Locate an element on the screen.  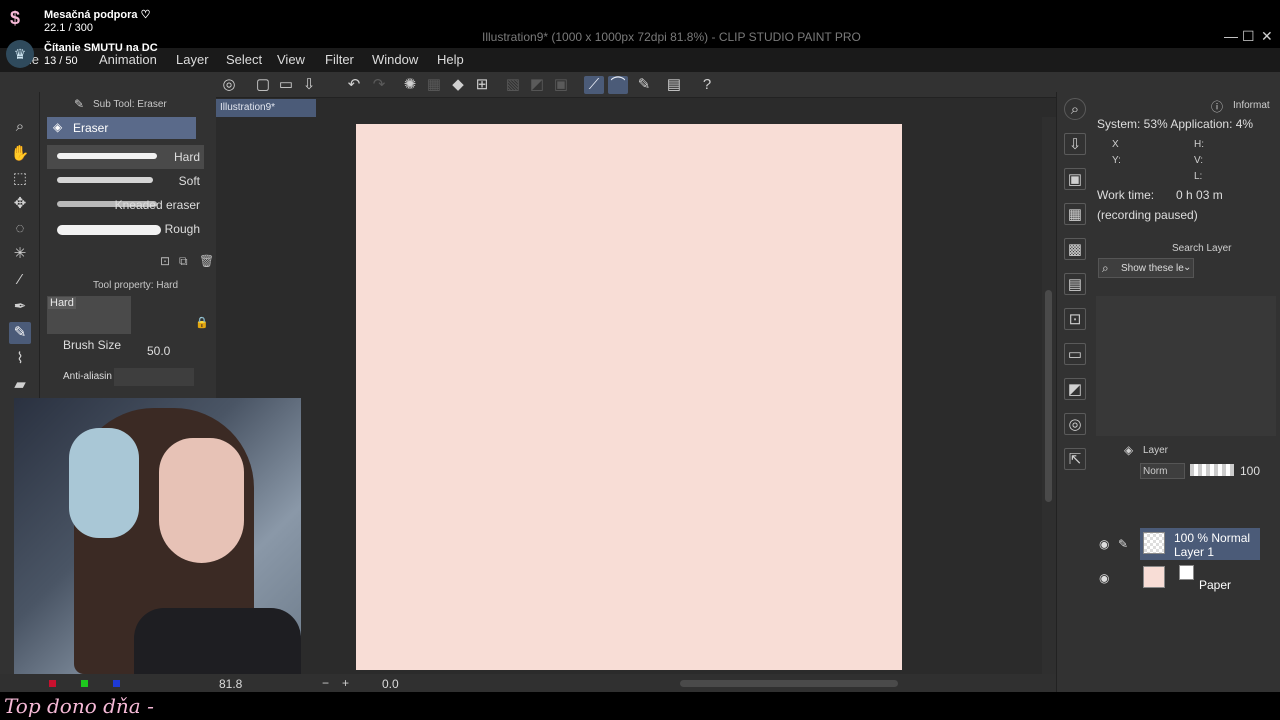
eraser-group-icon: ◈ is located at coordinates (58, 127).